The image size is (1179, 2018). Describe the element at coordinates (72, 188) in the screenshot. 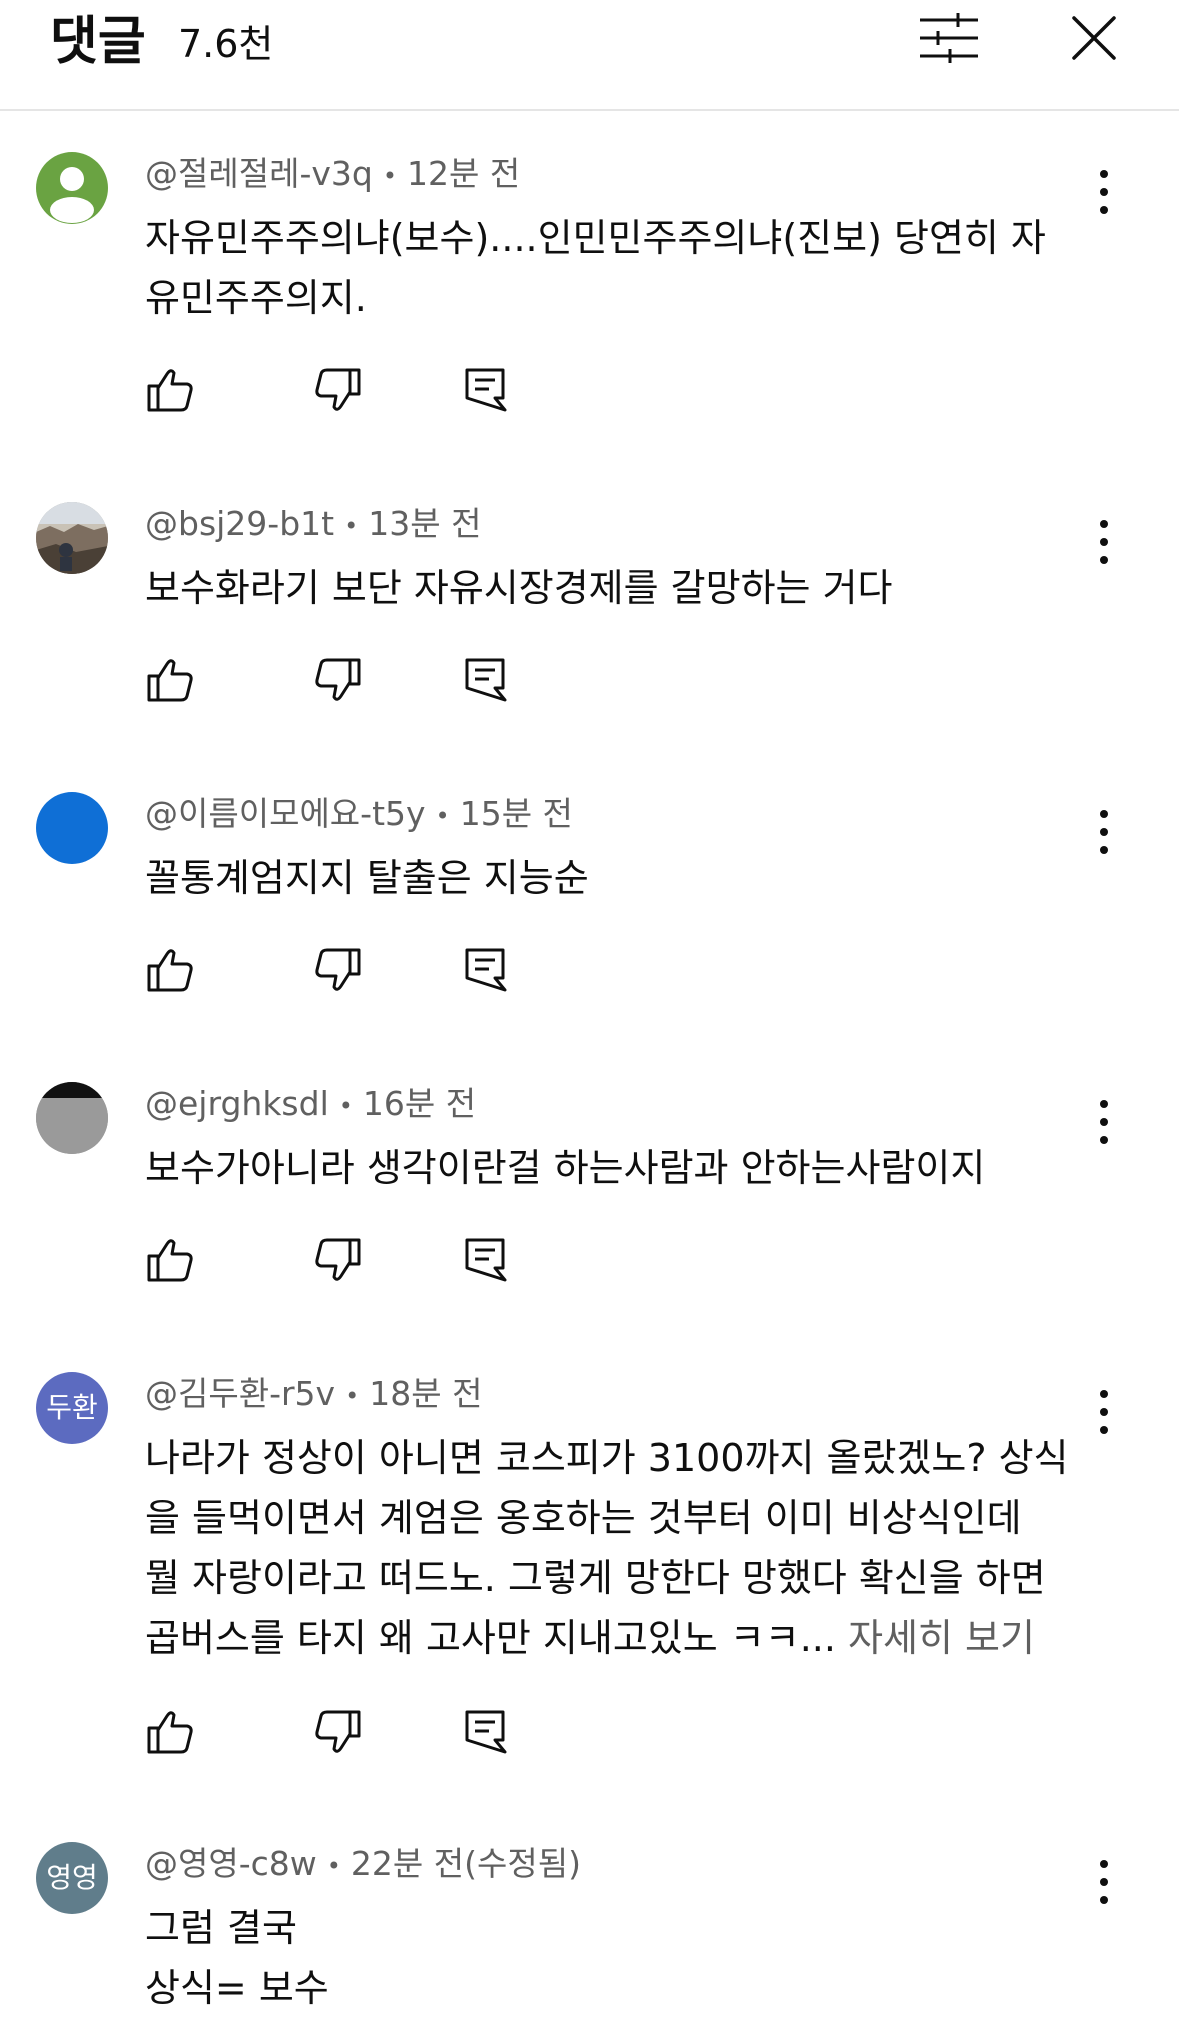

I see `default-person-icon` at that location.